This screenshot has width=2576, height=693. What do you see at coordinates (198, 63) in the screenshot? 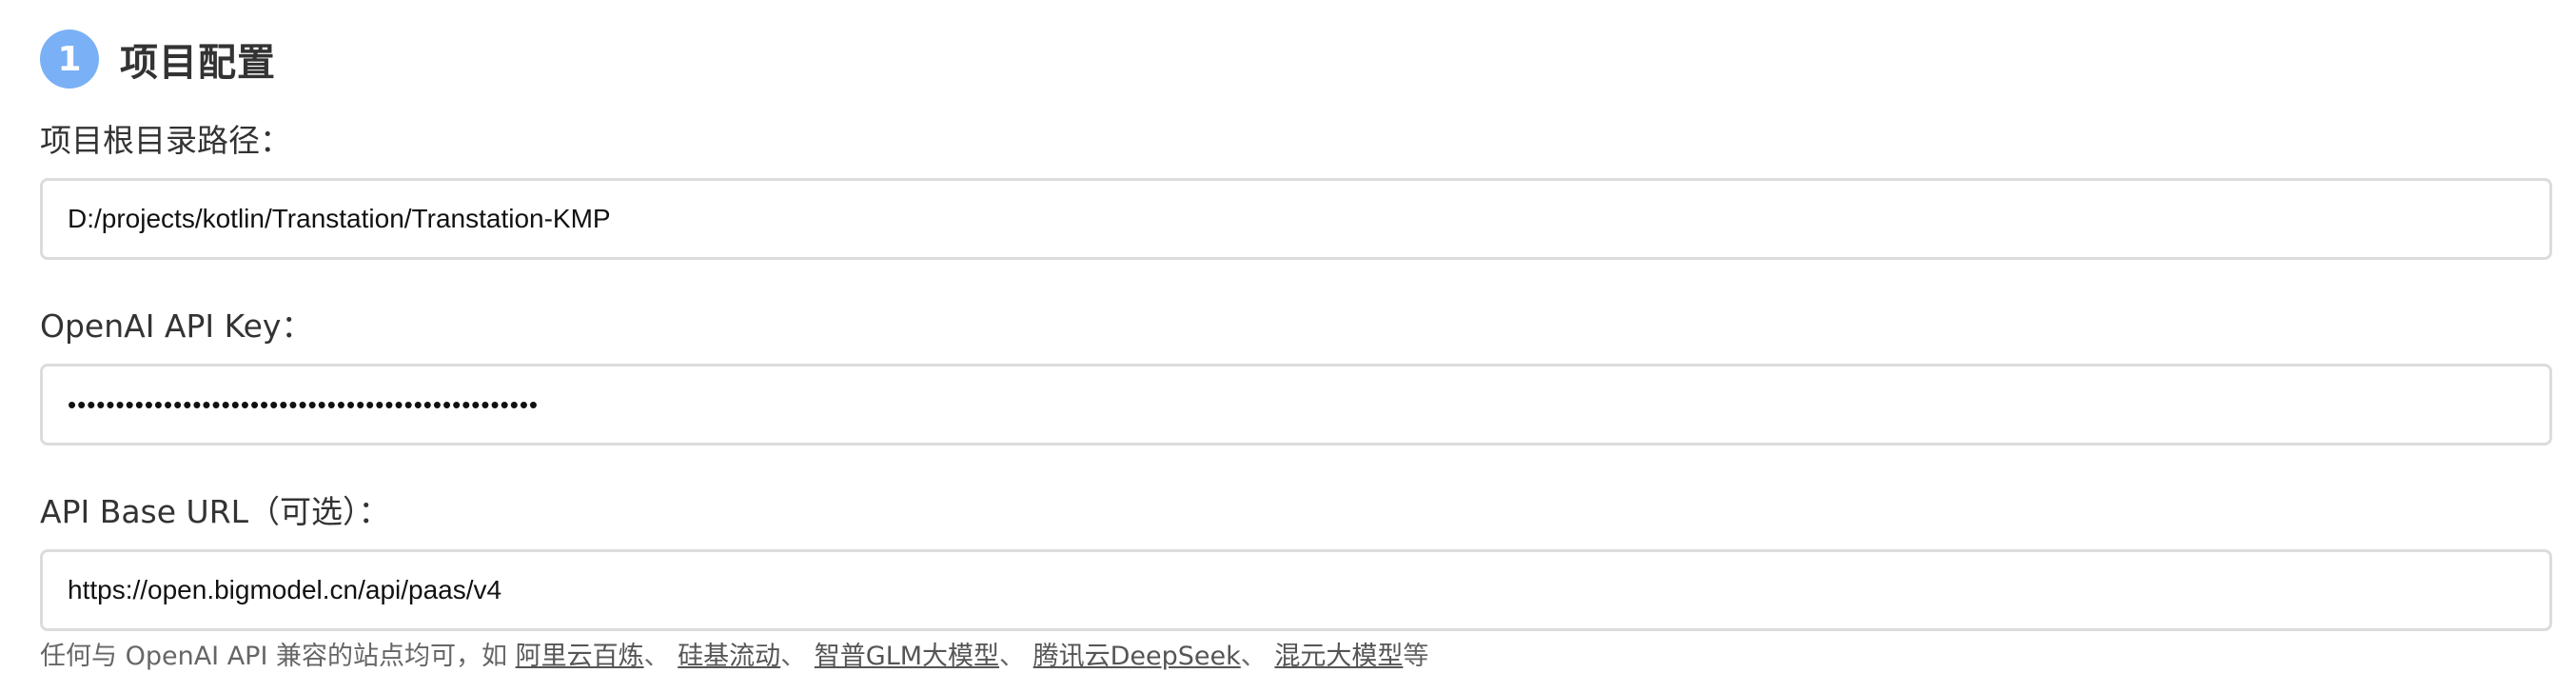
I see `section-title: 项目配置` at bounding box center [198, 63].